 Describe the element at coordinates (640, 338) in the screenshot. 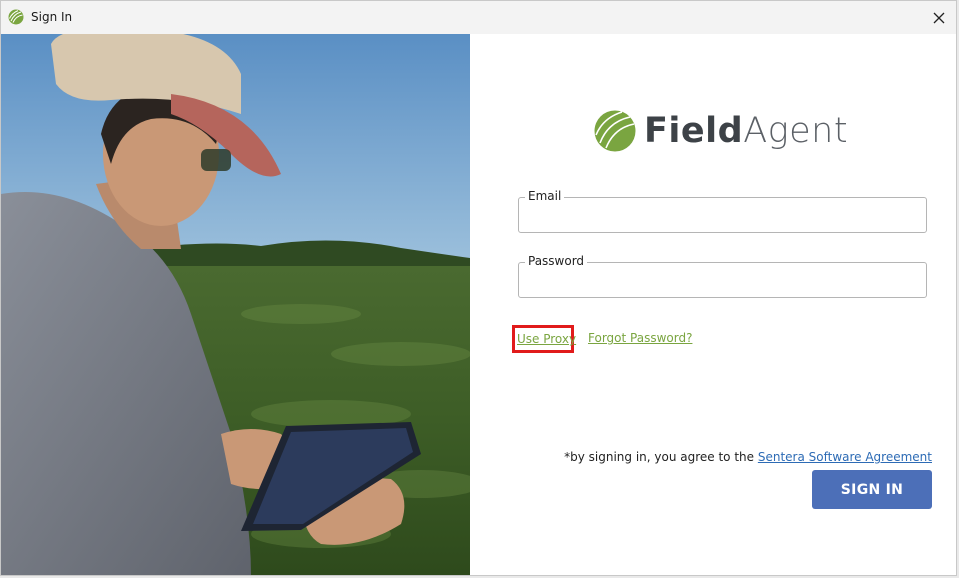

I see `forgot-password-link: Forgot Password?` at that location.